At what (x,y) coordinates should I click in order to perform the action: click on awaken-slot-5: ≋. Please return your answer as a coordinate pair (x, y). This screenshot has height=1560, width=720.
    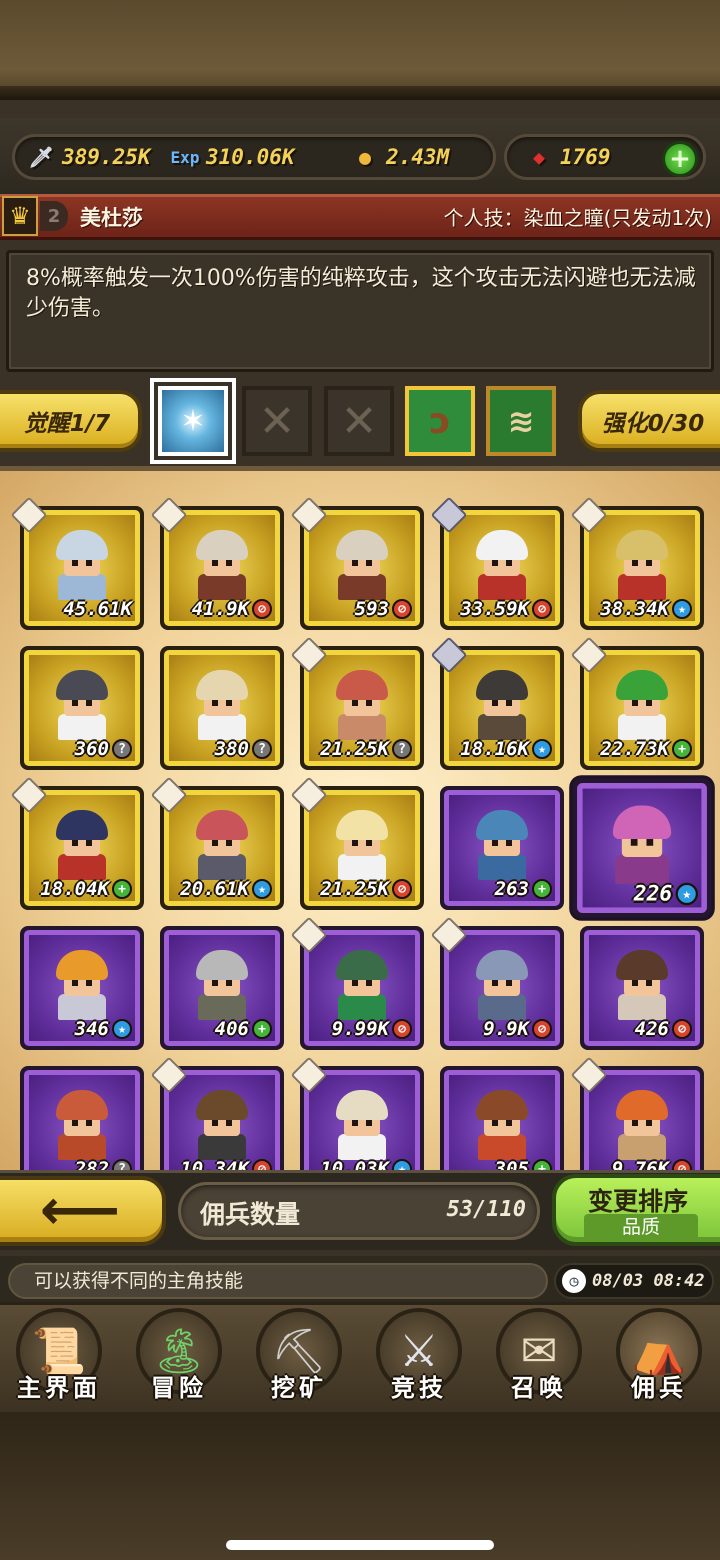
    Looking at the image, I should click on (521, 421).